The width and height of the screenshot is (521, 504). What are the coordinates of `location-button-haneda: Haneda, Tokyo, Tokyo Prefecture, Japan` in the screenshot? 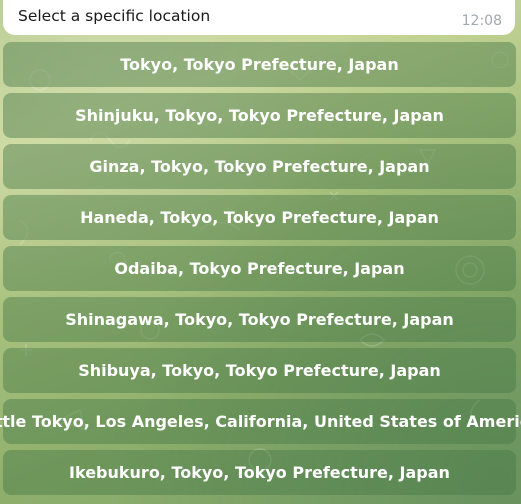 It's located at (259, 217).